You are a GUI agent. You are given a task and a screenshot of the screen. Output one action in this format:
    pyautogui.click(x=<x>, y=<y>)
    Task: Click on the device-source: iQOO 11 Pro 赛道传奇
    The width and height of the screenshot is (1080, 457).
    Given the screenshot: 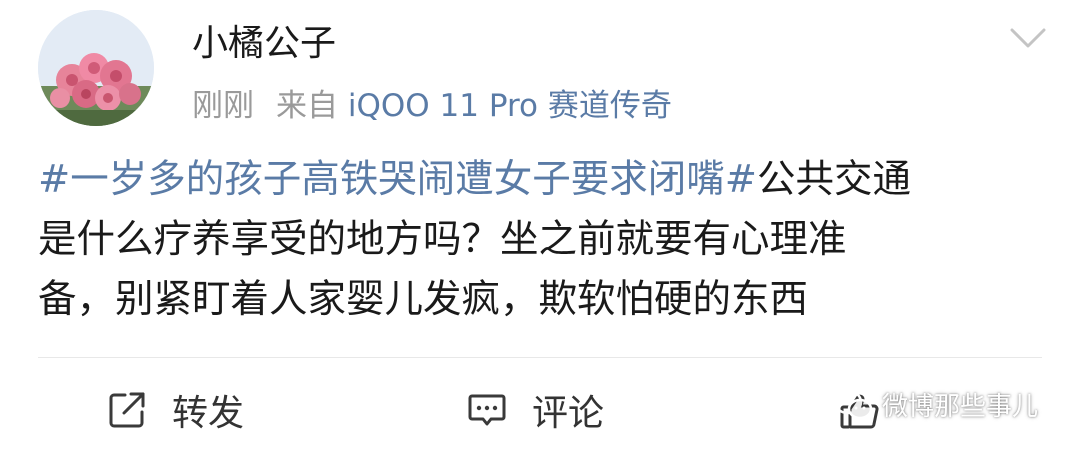 What is the action you would take?
    pyautogui.click(x=510, y=106)
    